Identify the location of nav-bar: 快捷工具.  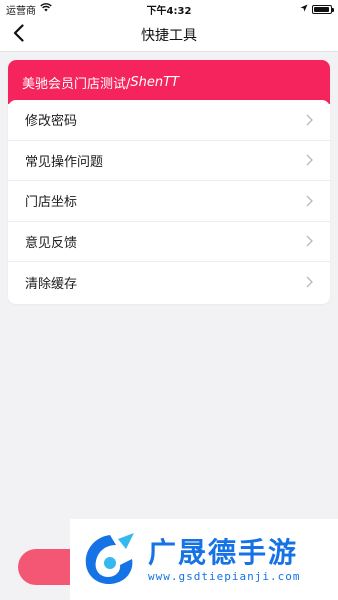
(169, 35).